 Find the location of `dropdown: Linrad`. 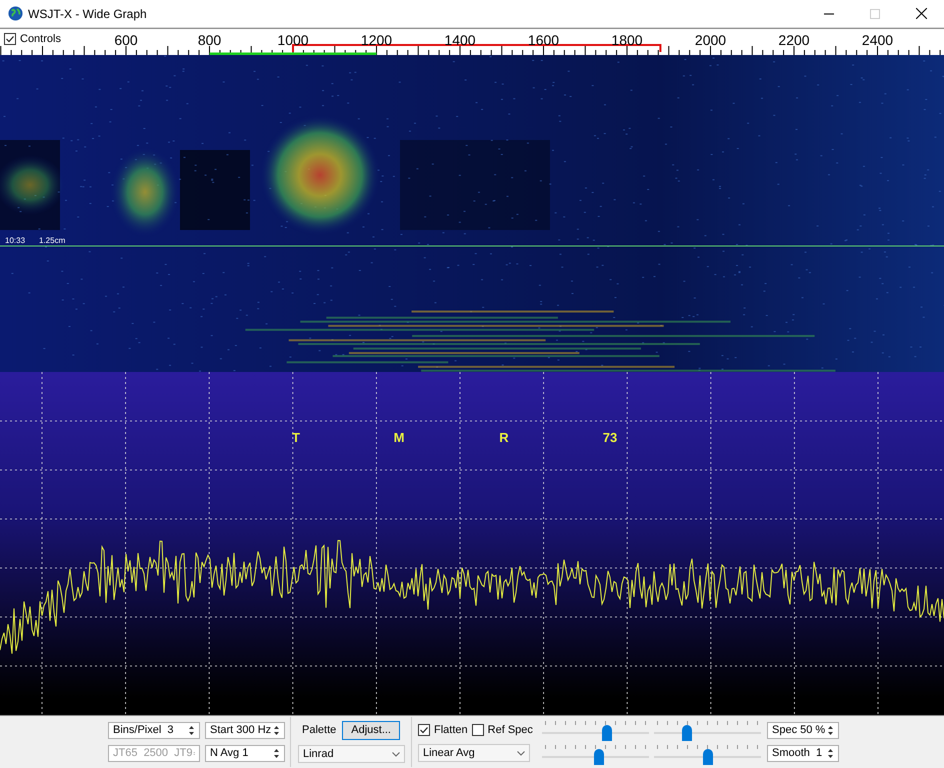

dropdown: Linrad is located at coordinates (351, 754).